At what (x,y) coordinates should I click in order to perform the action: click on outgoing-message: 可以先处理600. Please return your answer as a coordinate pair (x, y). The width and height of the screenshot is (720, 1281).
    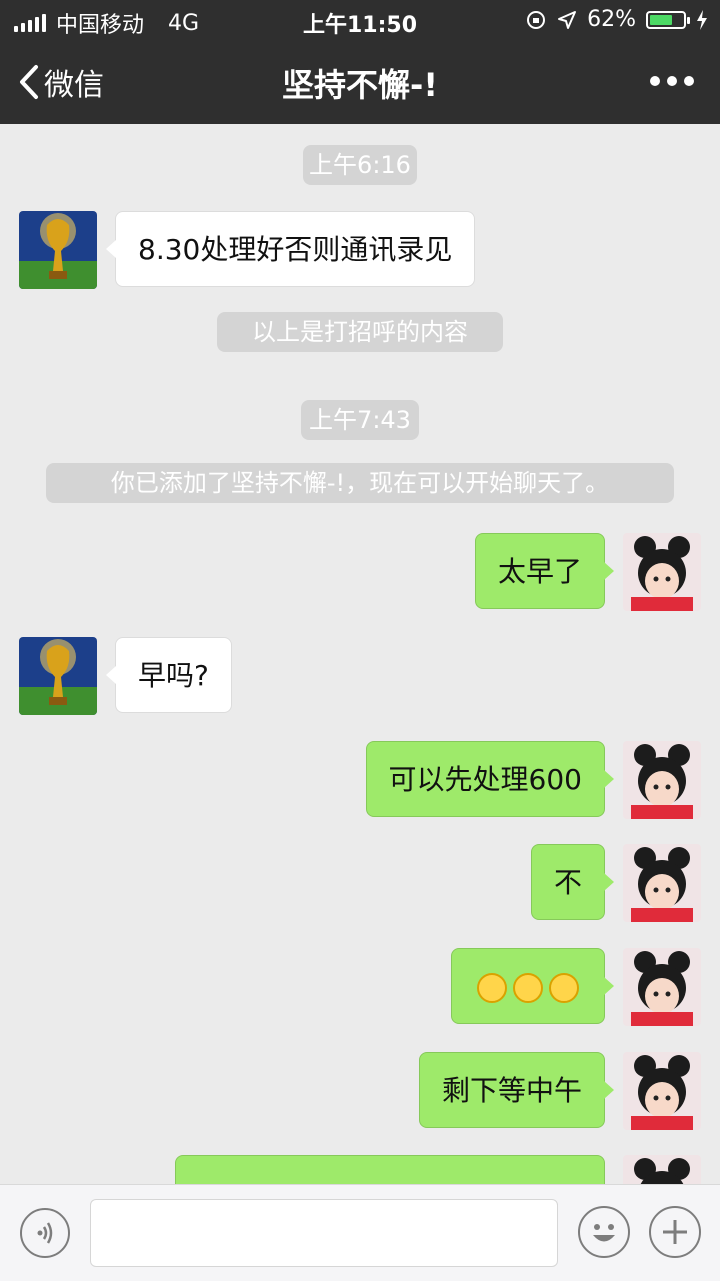
    Looking at the image, I should click on (490, 779).